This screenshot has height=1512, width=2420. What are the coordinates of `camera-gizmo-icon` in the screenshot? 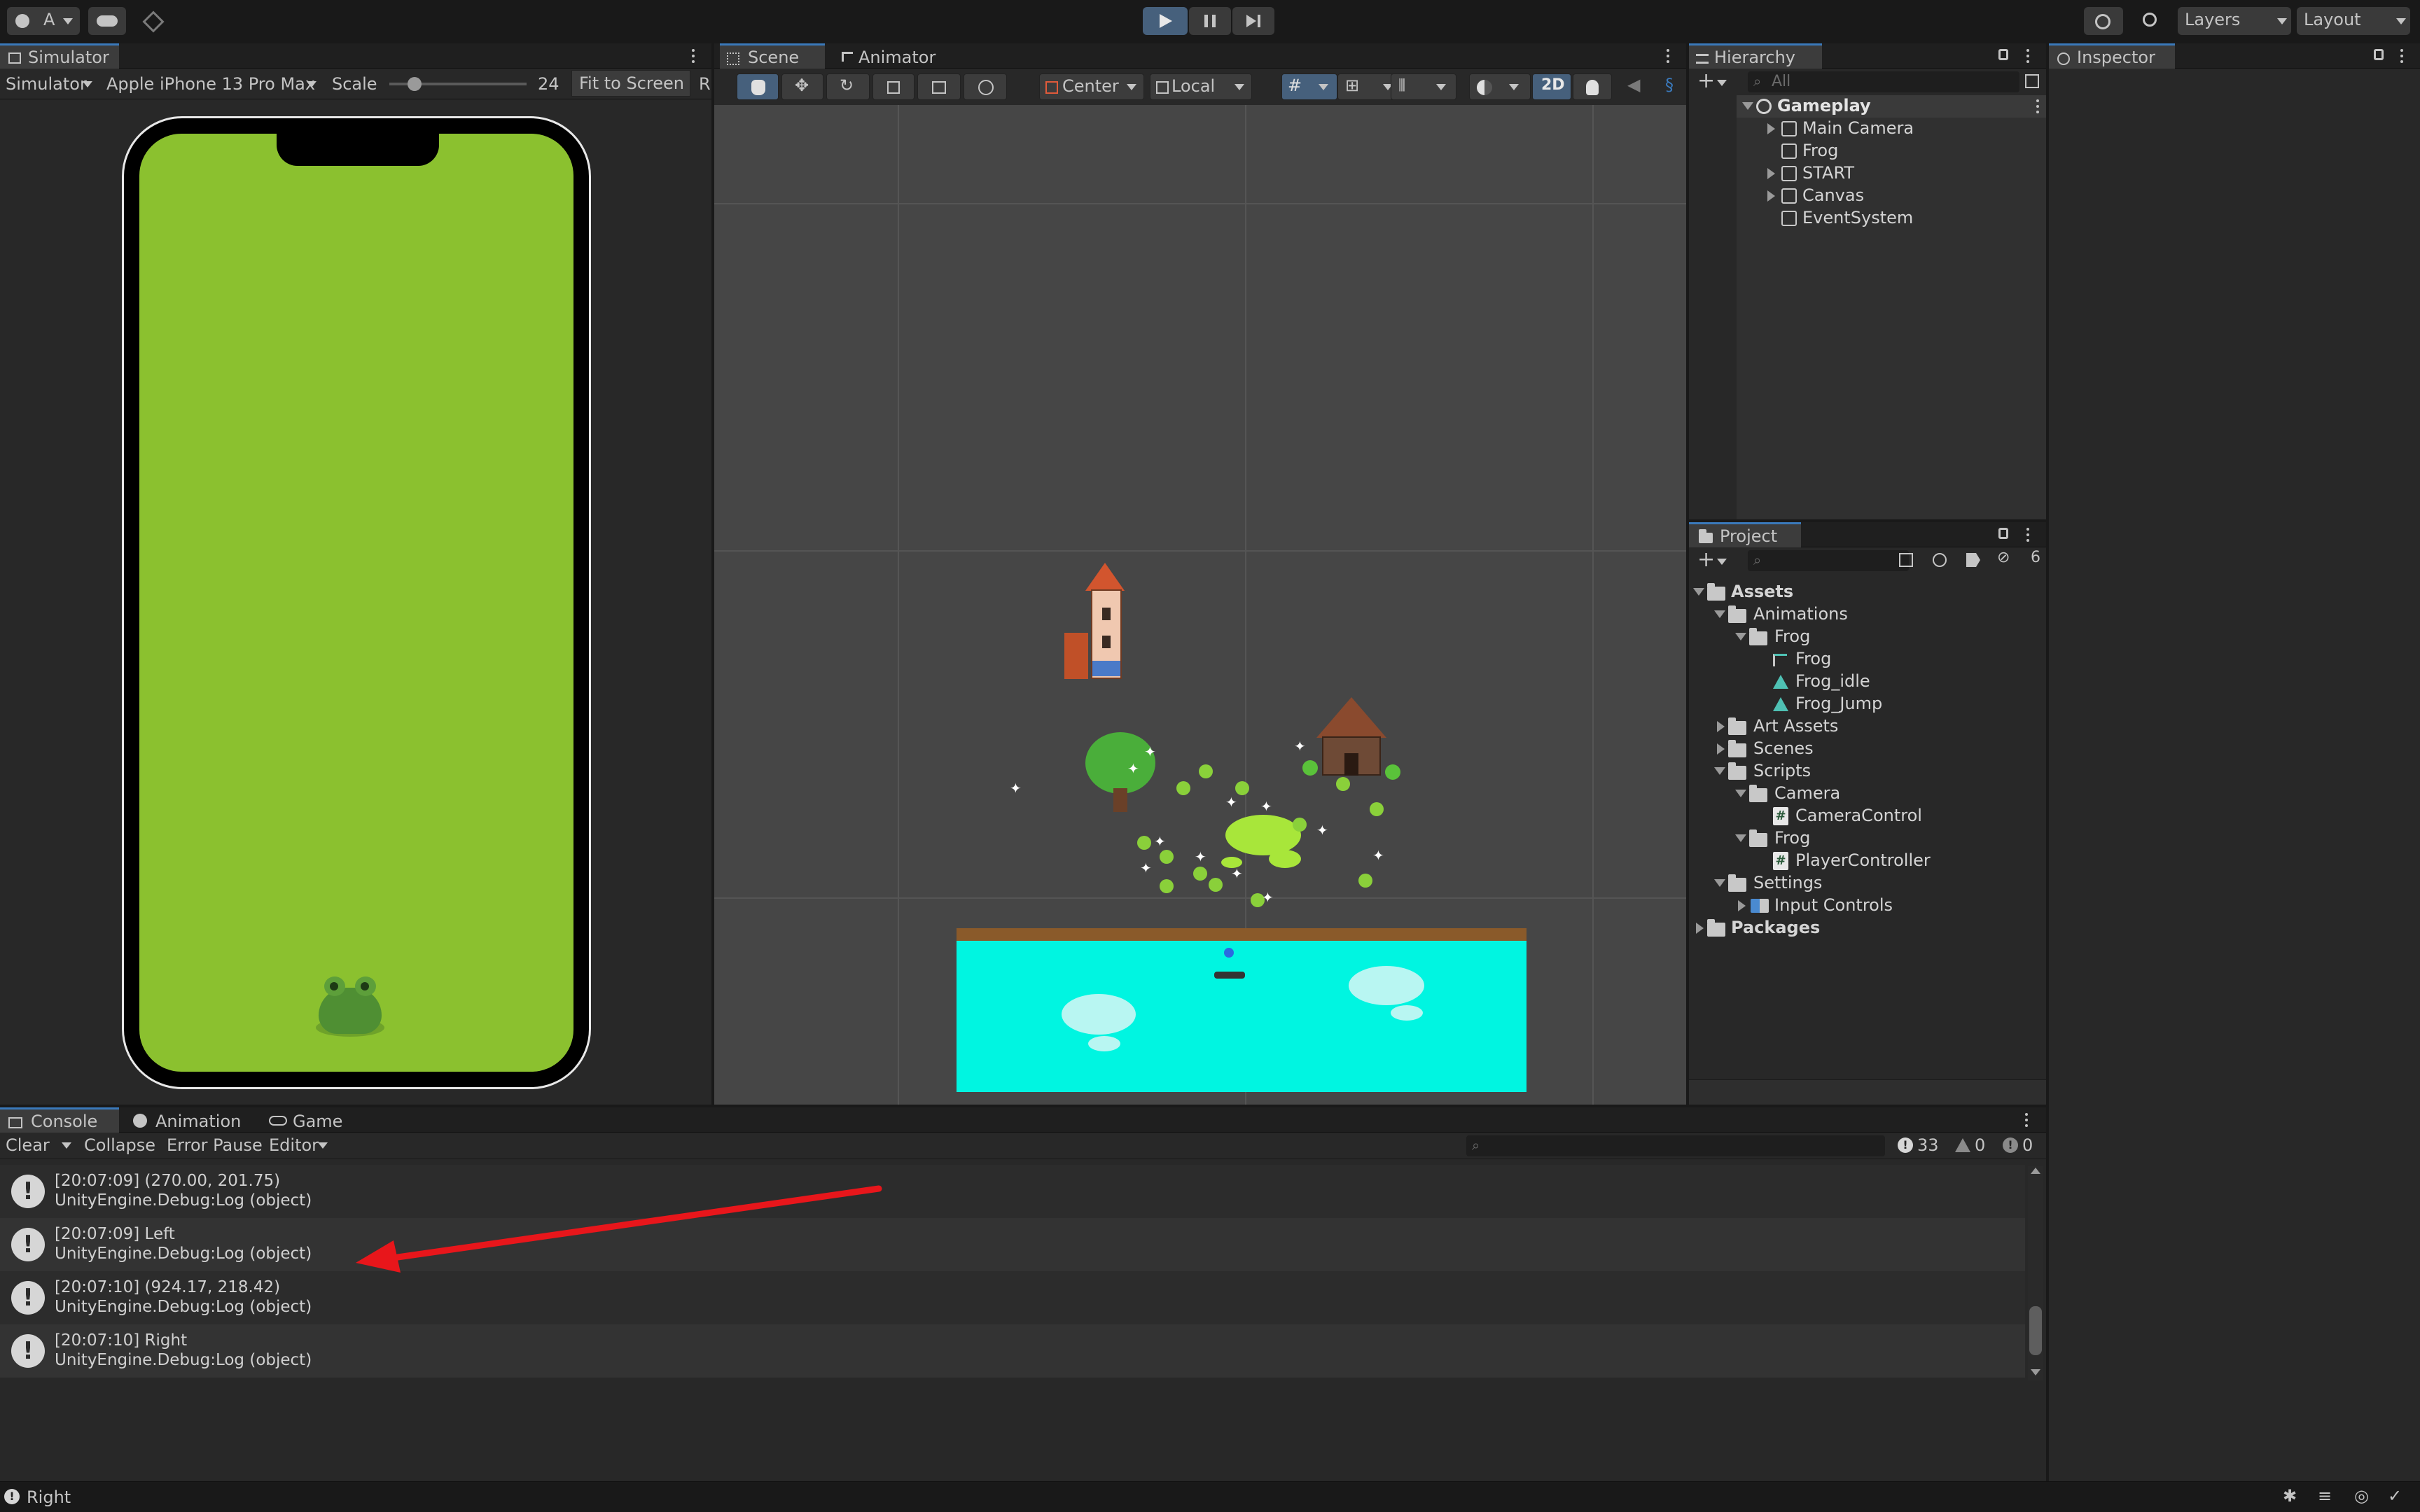 It's located at (1229, 953).